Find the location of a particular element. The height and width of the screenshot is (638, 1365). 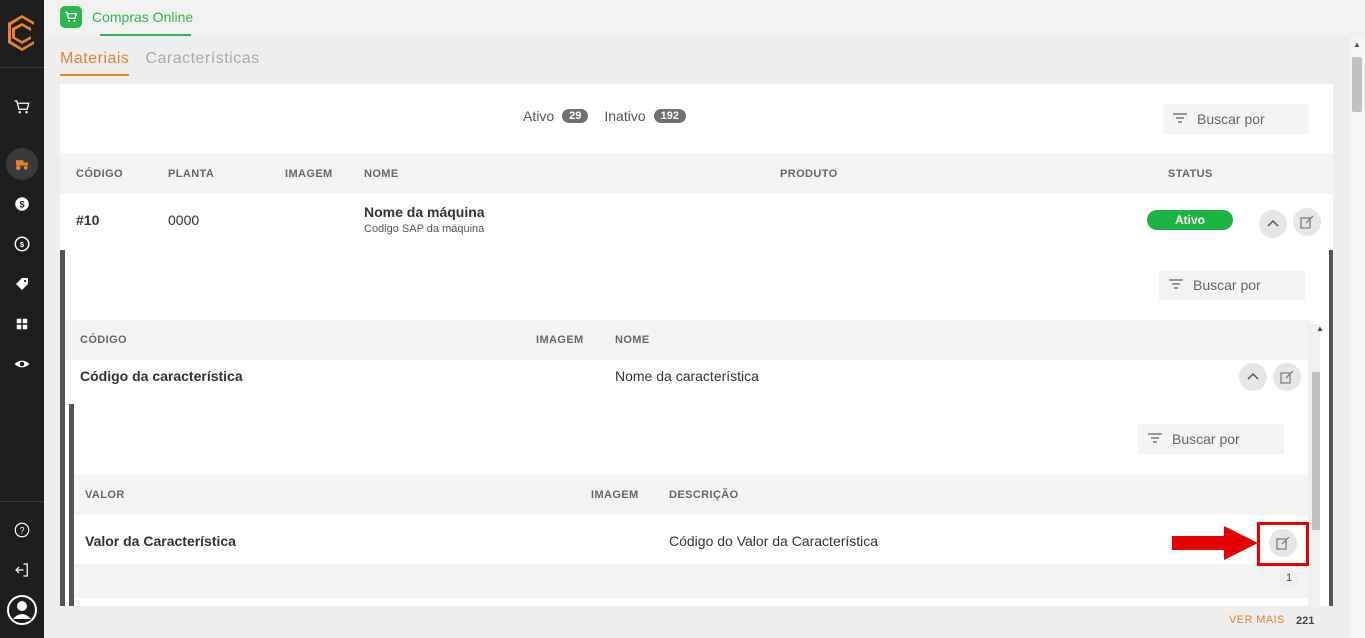

value-row-valor: Valor da Característica is located at coordinates (160, 541).